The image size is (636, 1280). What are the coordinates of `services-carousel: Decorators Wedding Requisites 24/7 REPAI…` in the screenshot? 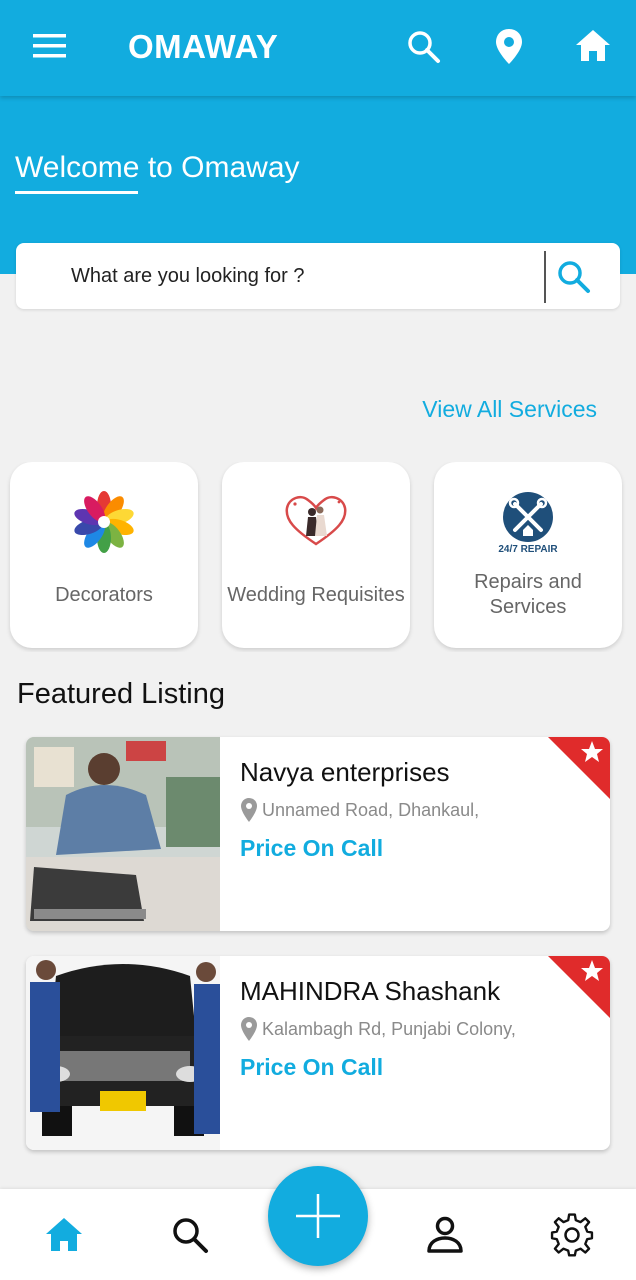 It's located at (318, 557).